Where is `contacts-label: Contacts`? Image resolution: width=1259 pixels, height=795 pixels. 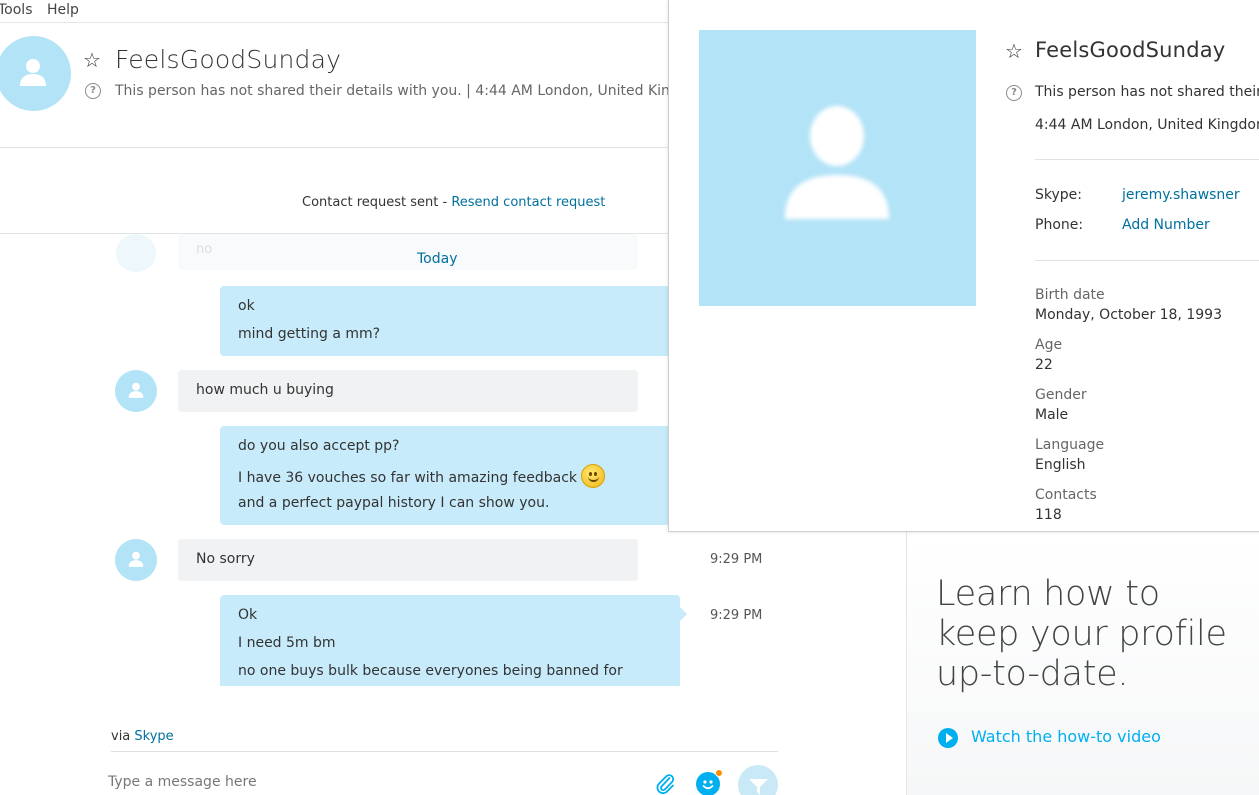 contacts-label: Contacts is located at coordinates (1066, 495).